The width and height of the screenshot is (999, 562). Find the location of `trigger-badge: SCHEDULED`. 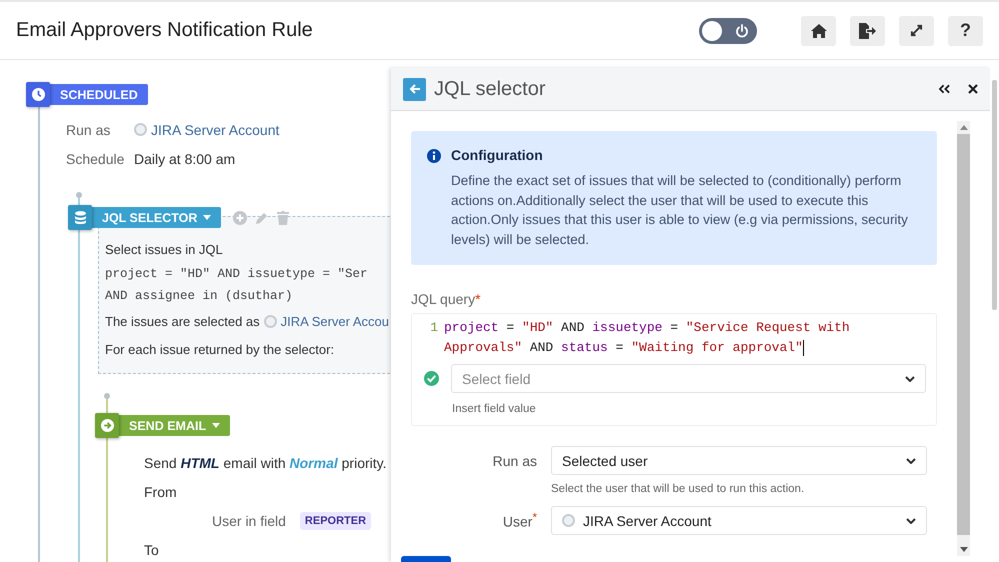

trigger-badge: SCHEDULED is located at coordinates (87, 94).